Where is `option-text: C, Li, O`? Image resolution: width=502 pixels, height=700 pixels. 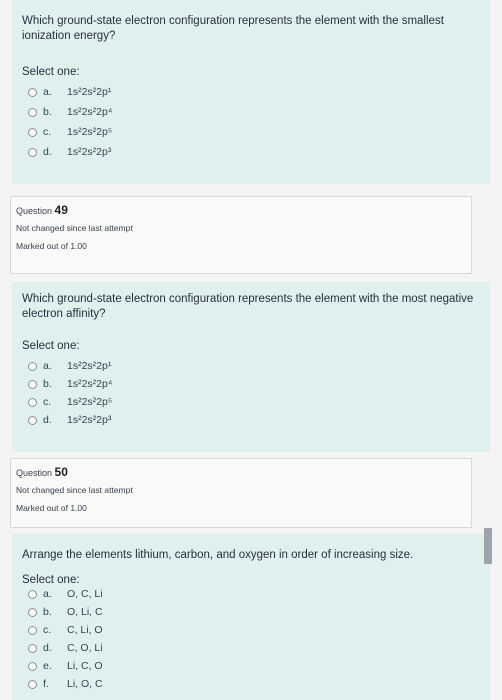
option-text: C, Li, O is located at coordinates (85, 630).